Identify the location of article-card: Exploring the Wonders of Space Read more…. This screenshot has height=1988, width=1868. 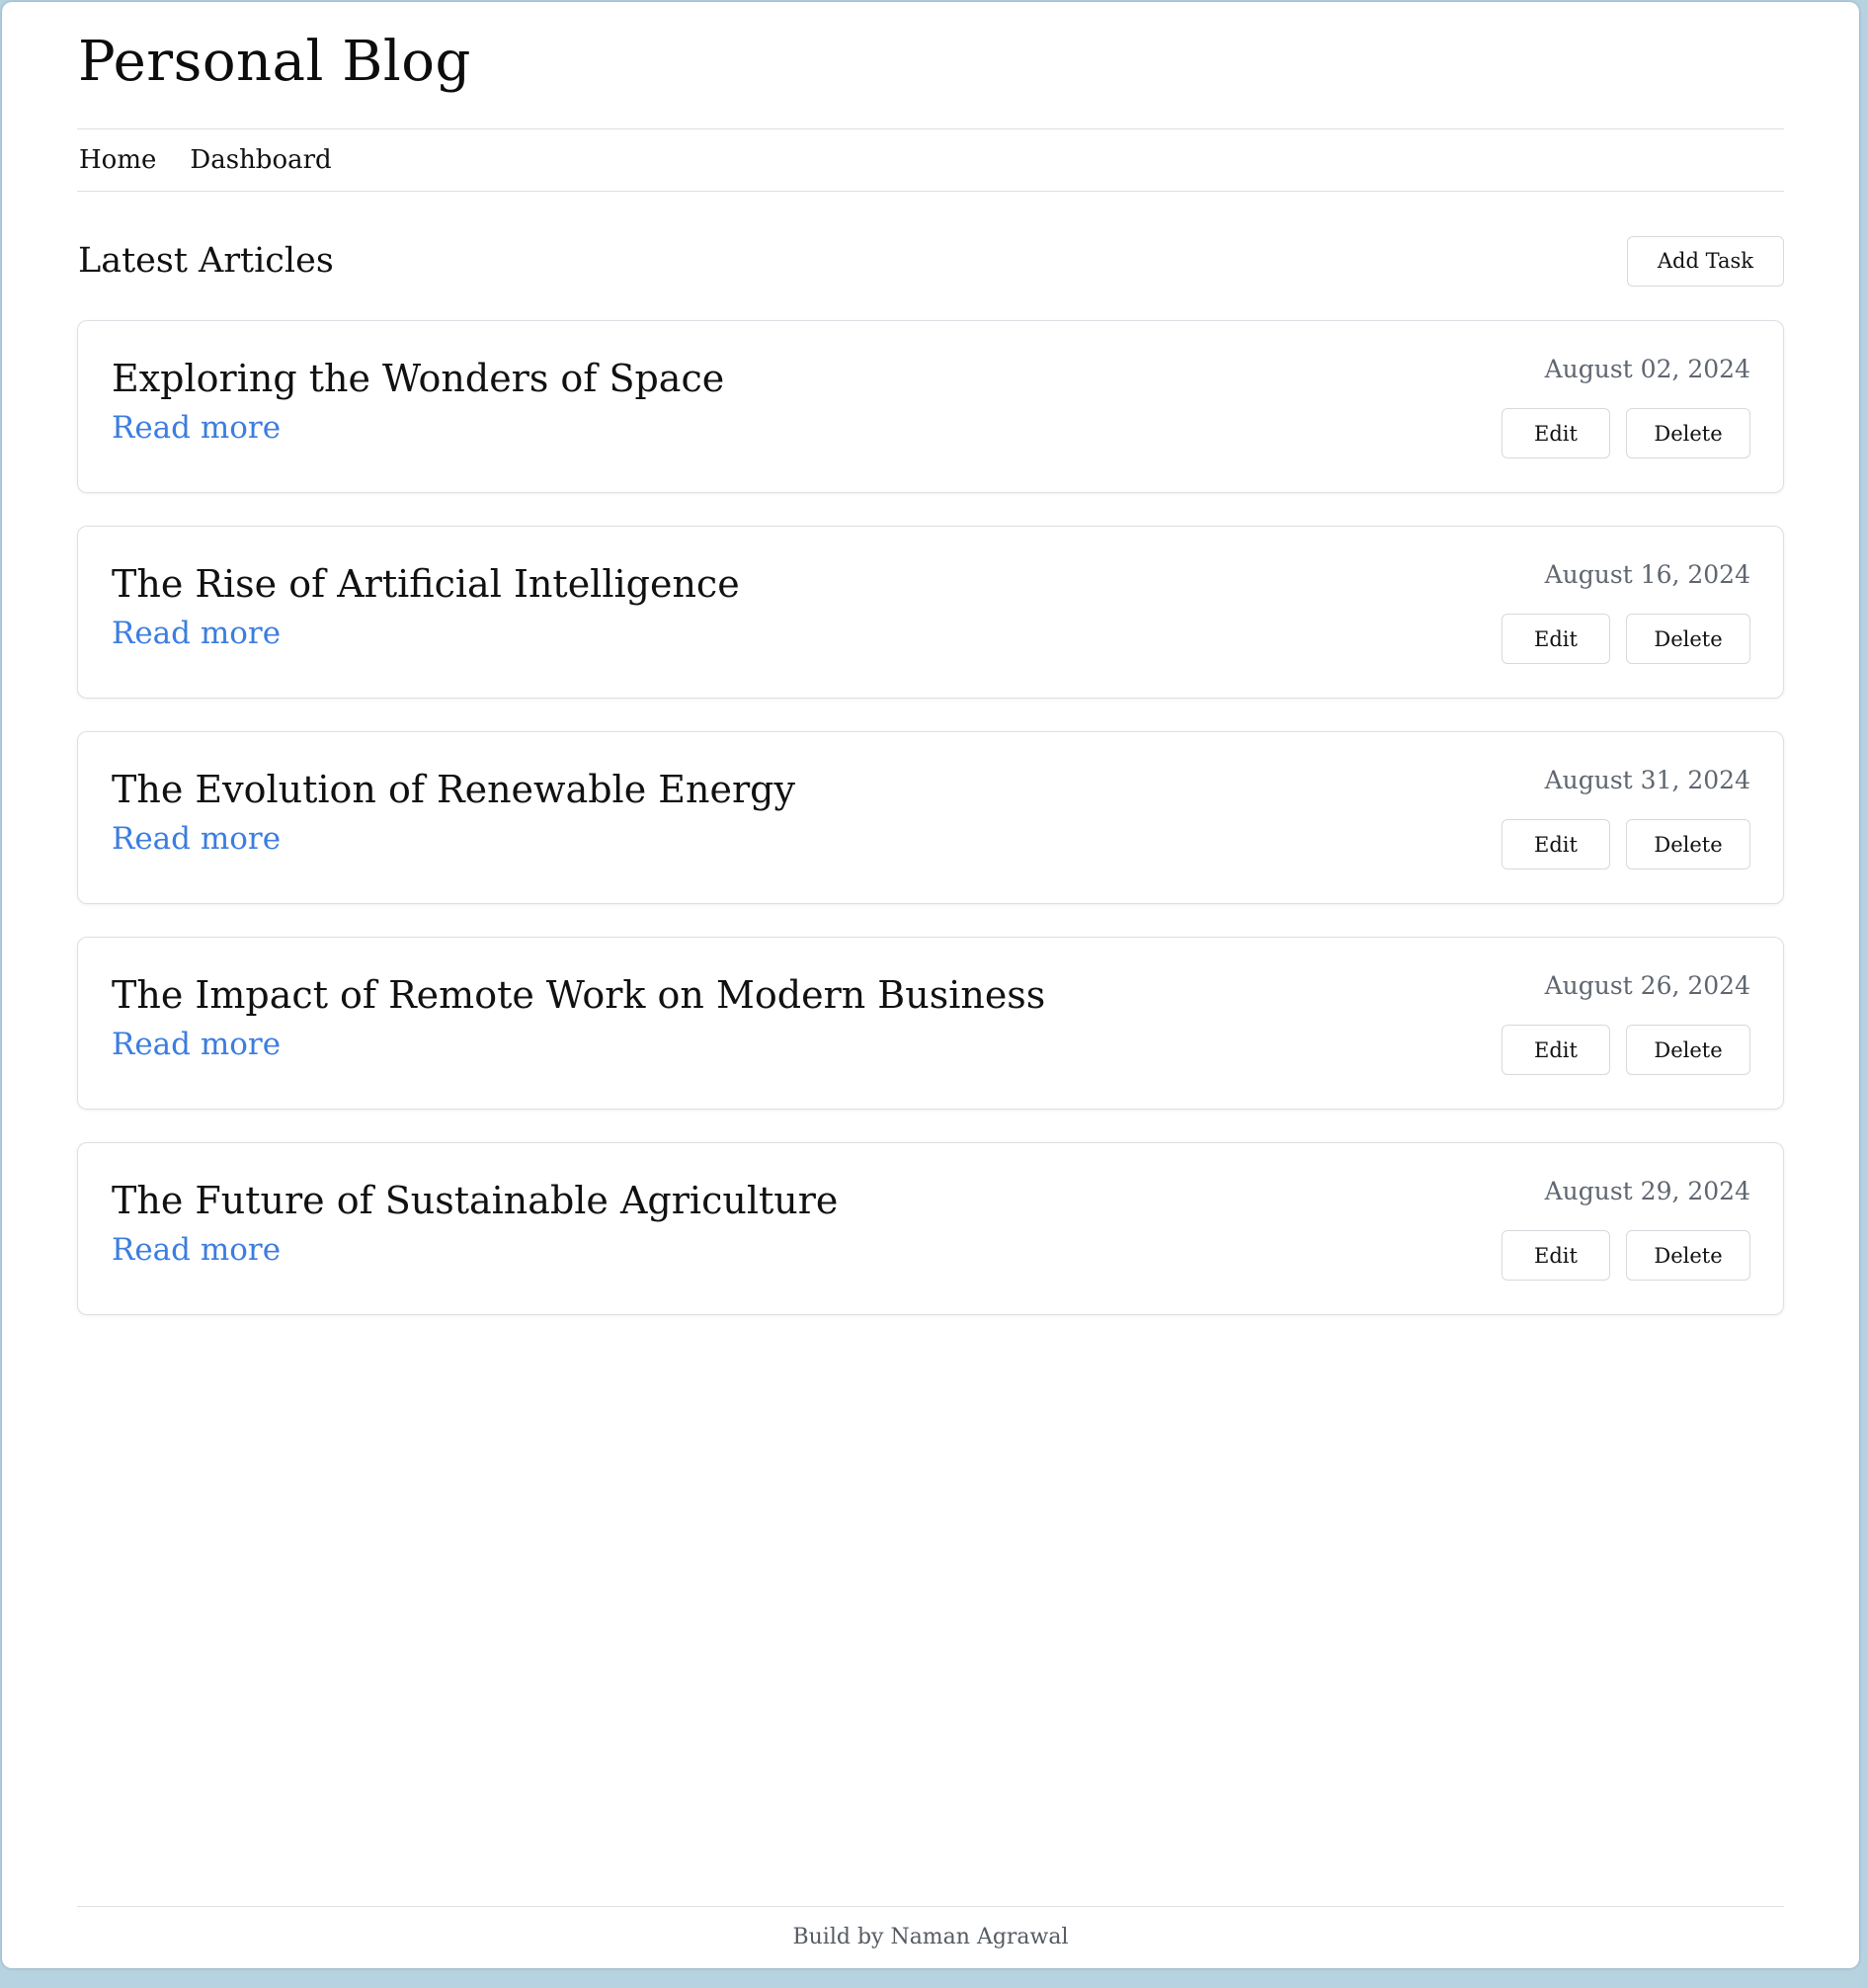
(930, 406).